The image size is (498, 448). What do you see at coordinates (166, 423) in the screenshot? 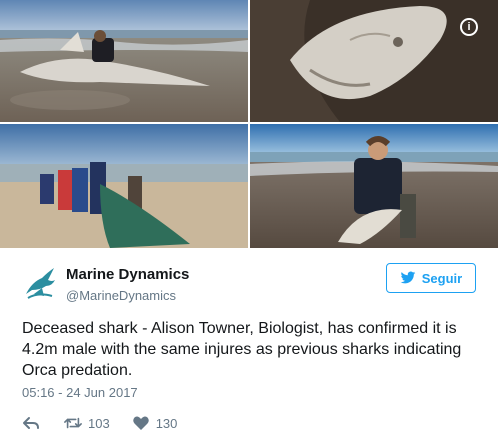
I see `like-count: 130` at bounding box center [166, 423].